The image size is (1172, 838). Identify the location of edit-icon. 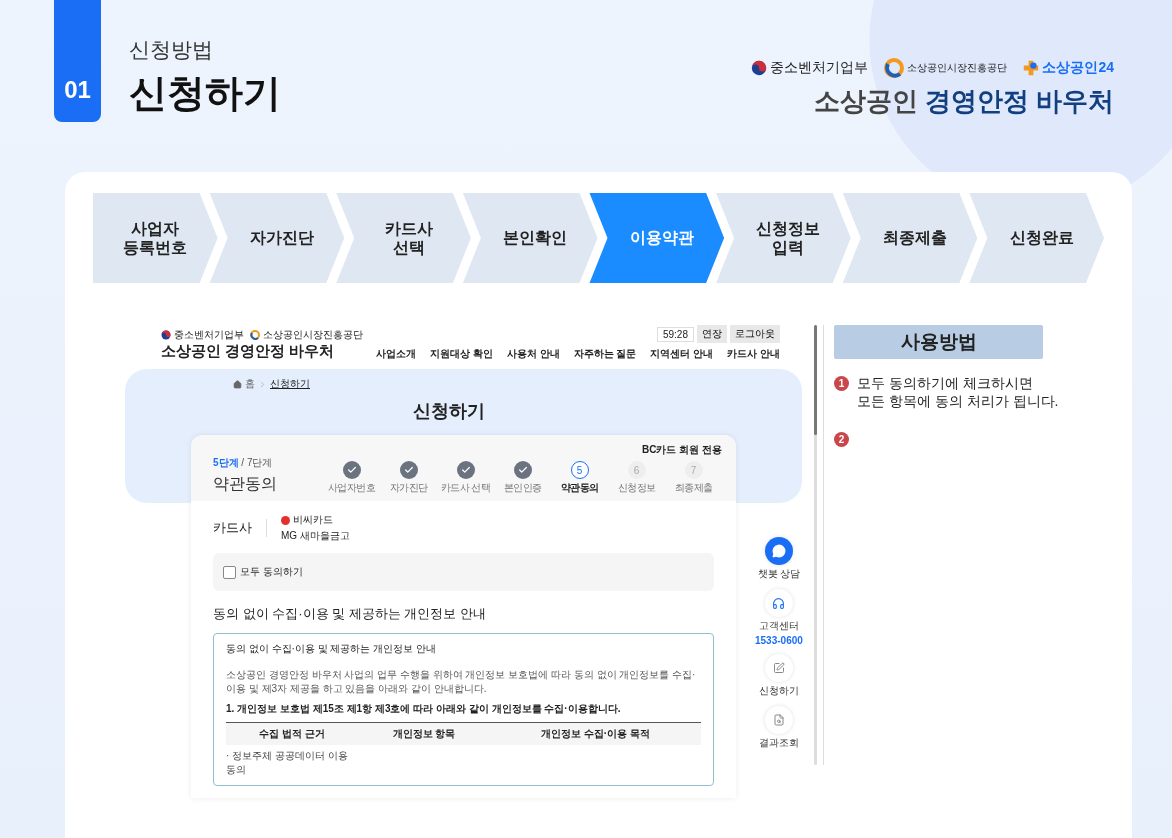
(778, 668).